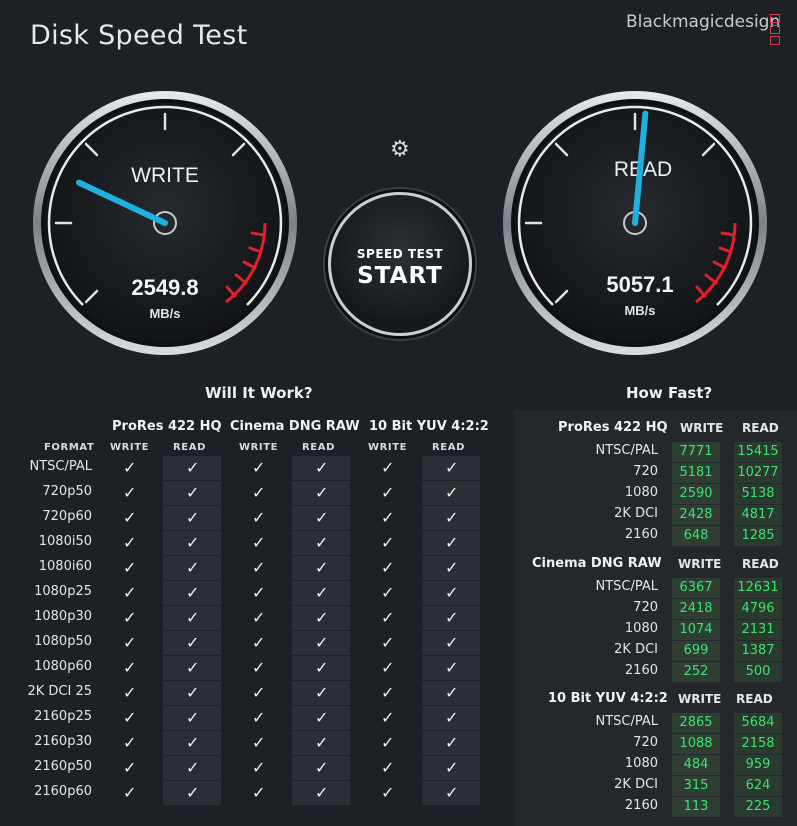  I want to click on format-row-label: 2160p30, so click(63, 741).